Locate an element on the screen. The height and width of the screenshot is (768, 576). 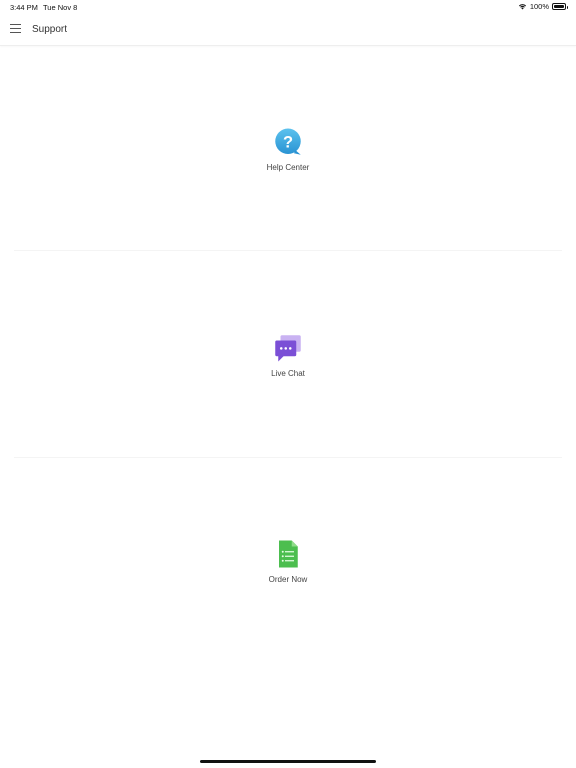
divider is located at coordinates (288, 250).